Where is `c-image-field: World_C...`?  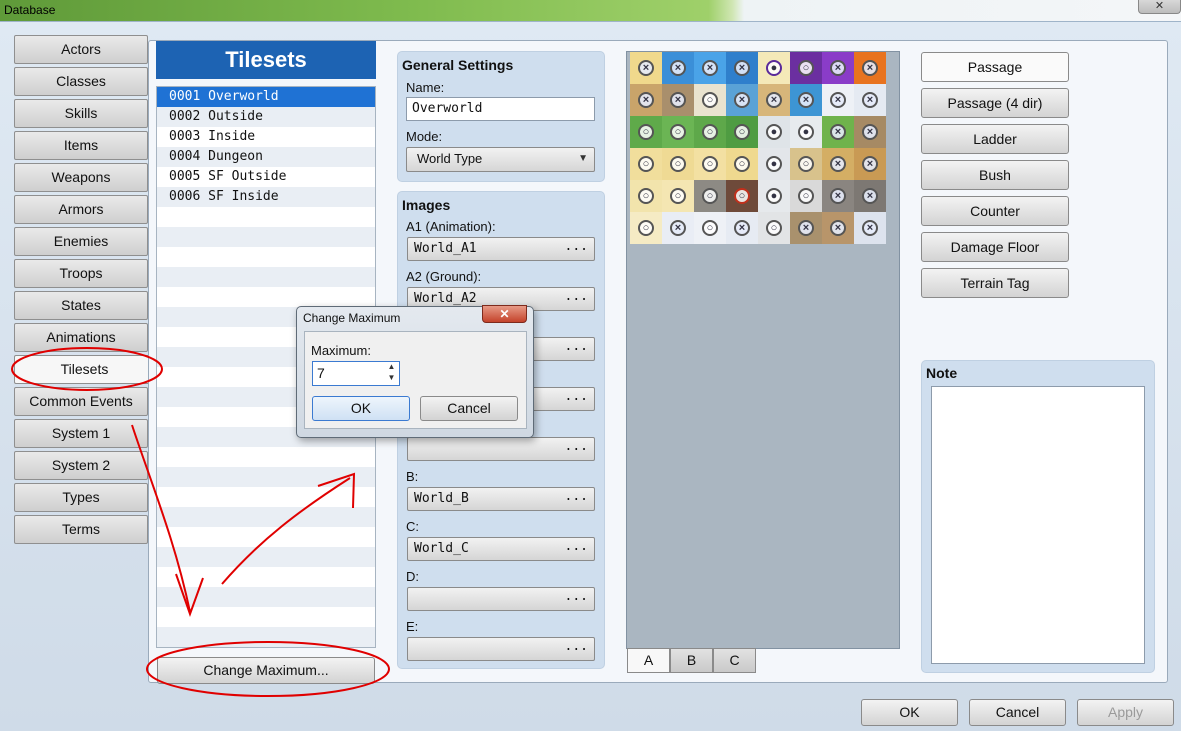 c-image-field: World_C... is located at coordinates (501, 549).